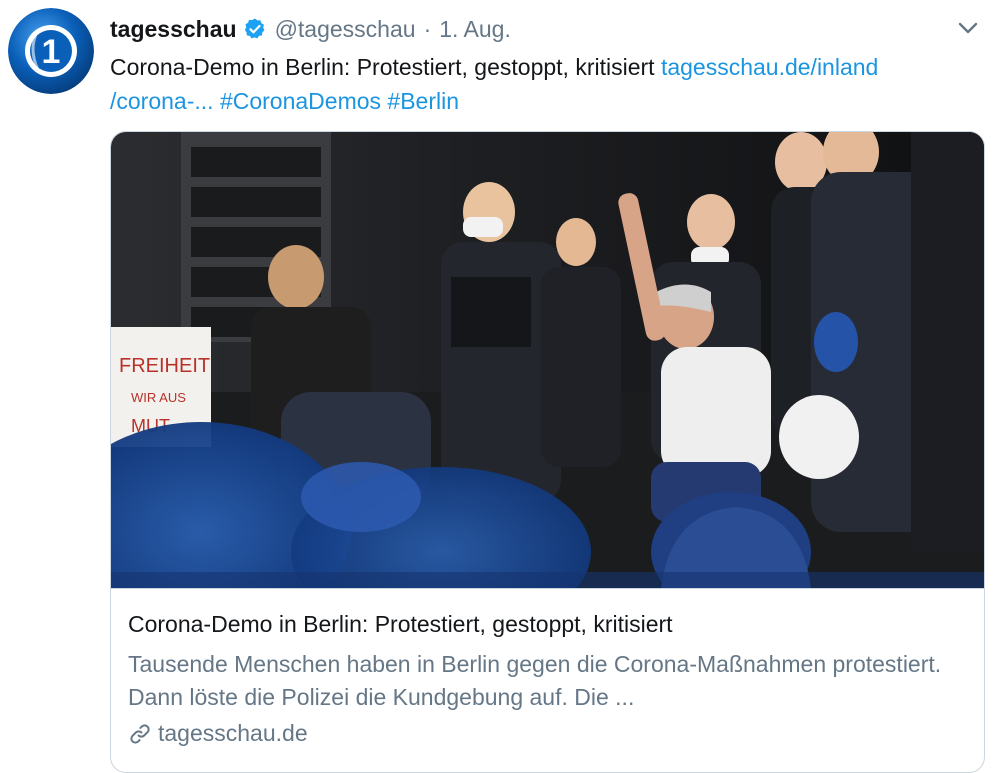  Describe the element at coordinates (140, 733) in the screenshot. I see `link-icon` at that location.